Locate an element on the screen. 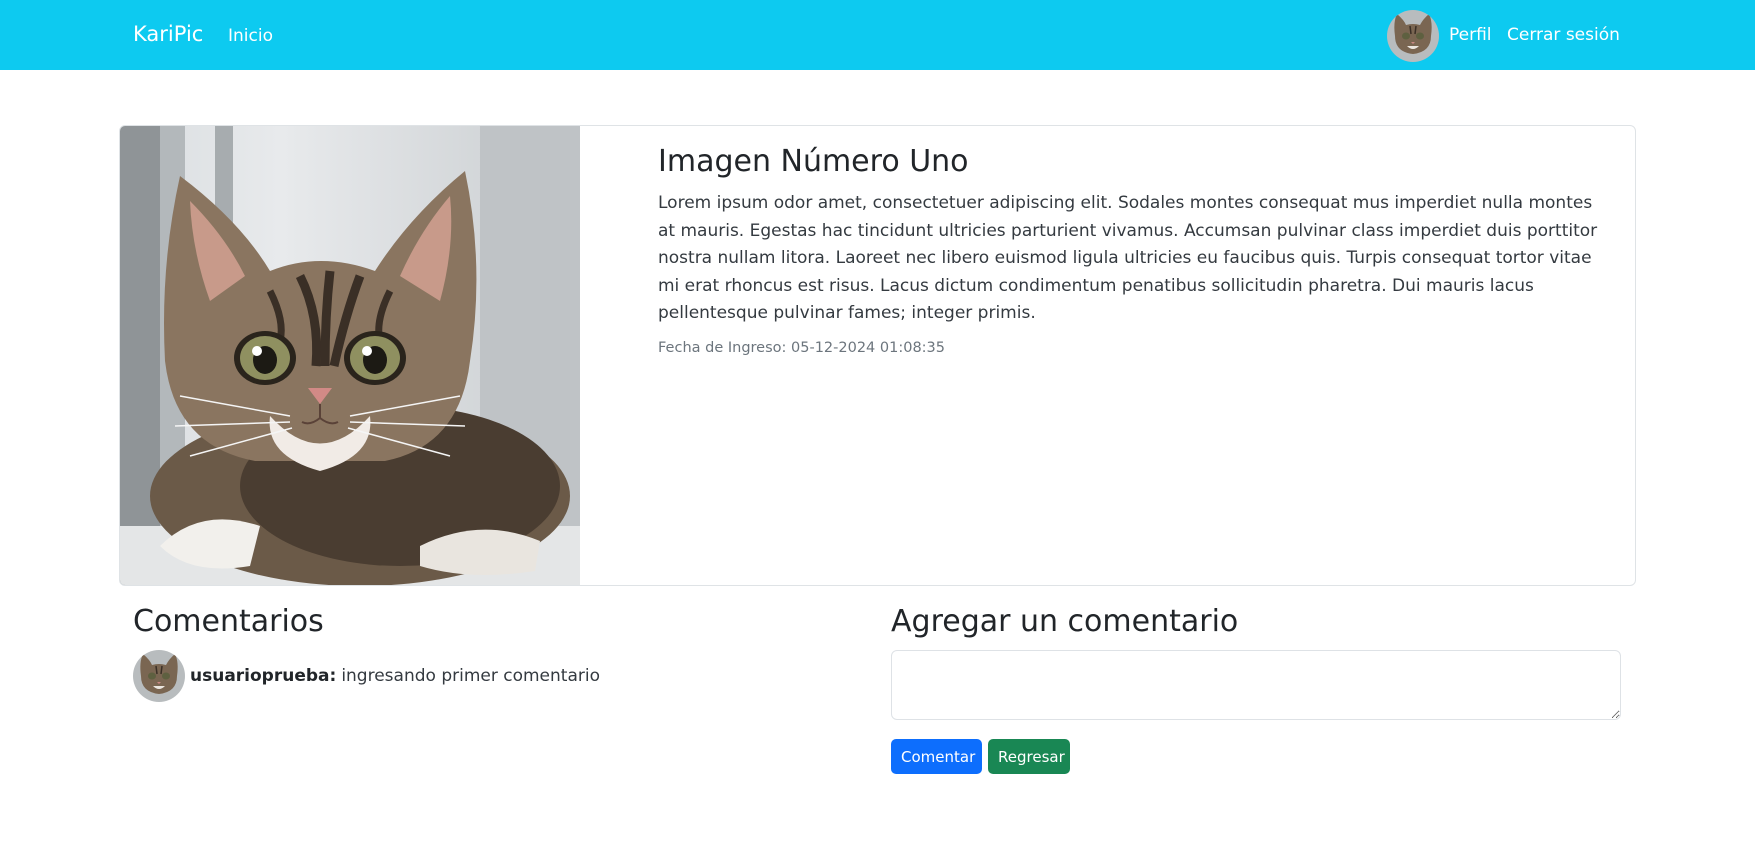 The width and height of the screenshot is (1755, 848). commenter-avatar-icon is located at coordinates (159, 676).